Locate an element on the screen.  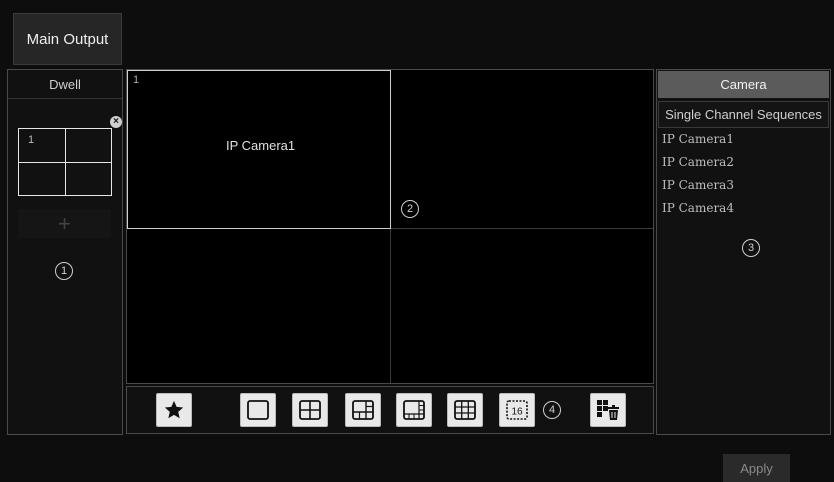
layout-16-button: 16 is located at coordinates (517, 410).